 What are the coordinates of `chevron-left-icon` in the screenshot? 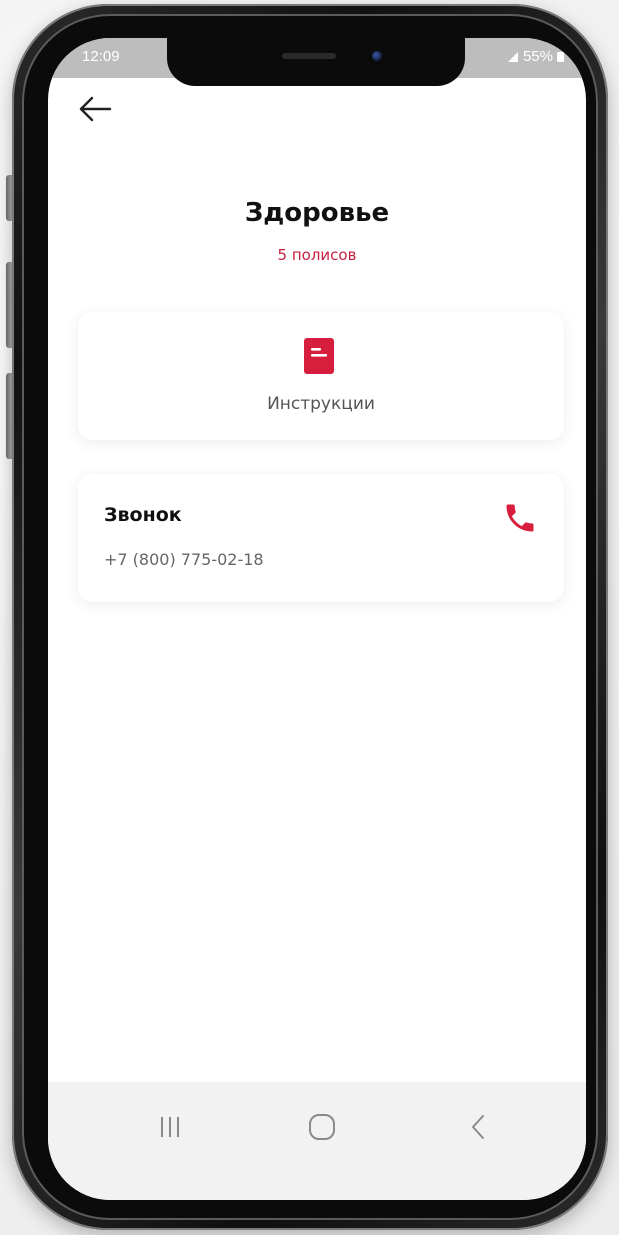 It's located at (478, 1127).